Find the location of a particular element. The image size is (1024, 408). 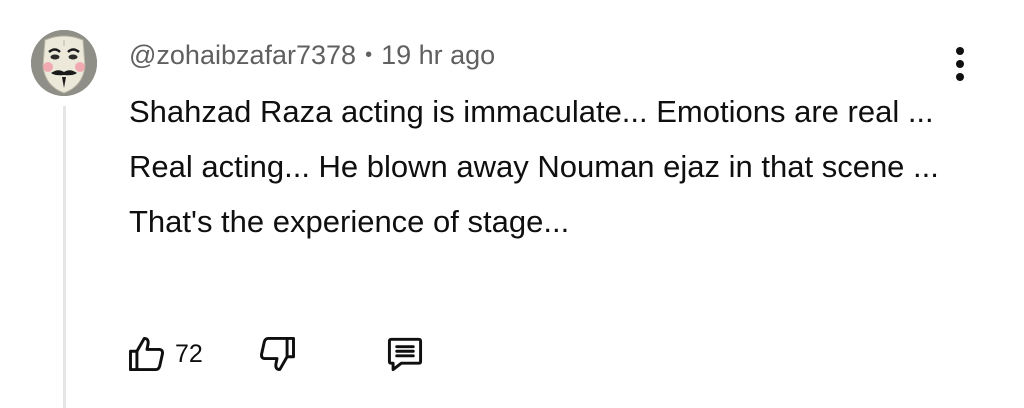

dislike-button is located at coordinates (277, 354).